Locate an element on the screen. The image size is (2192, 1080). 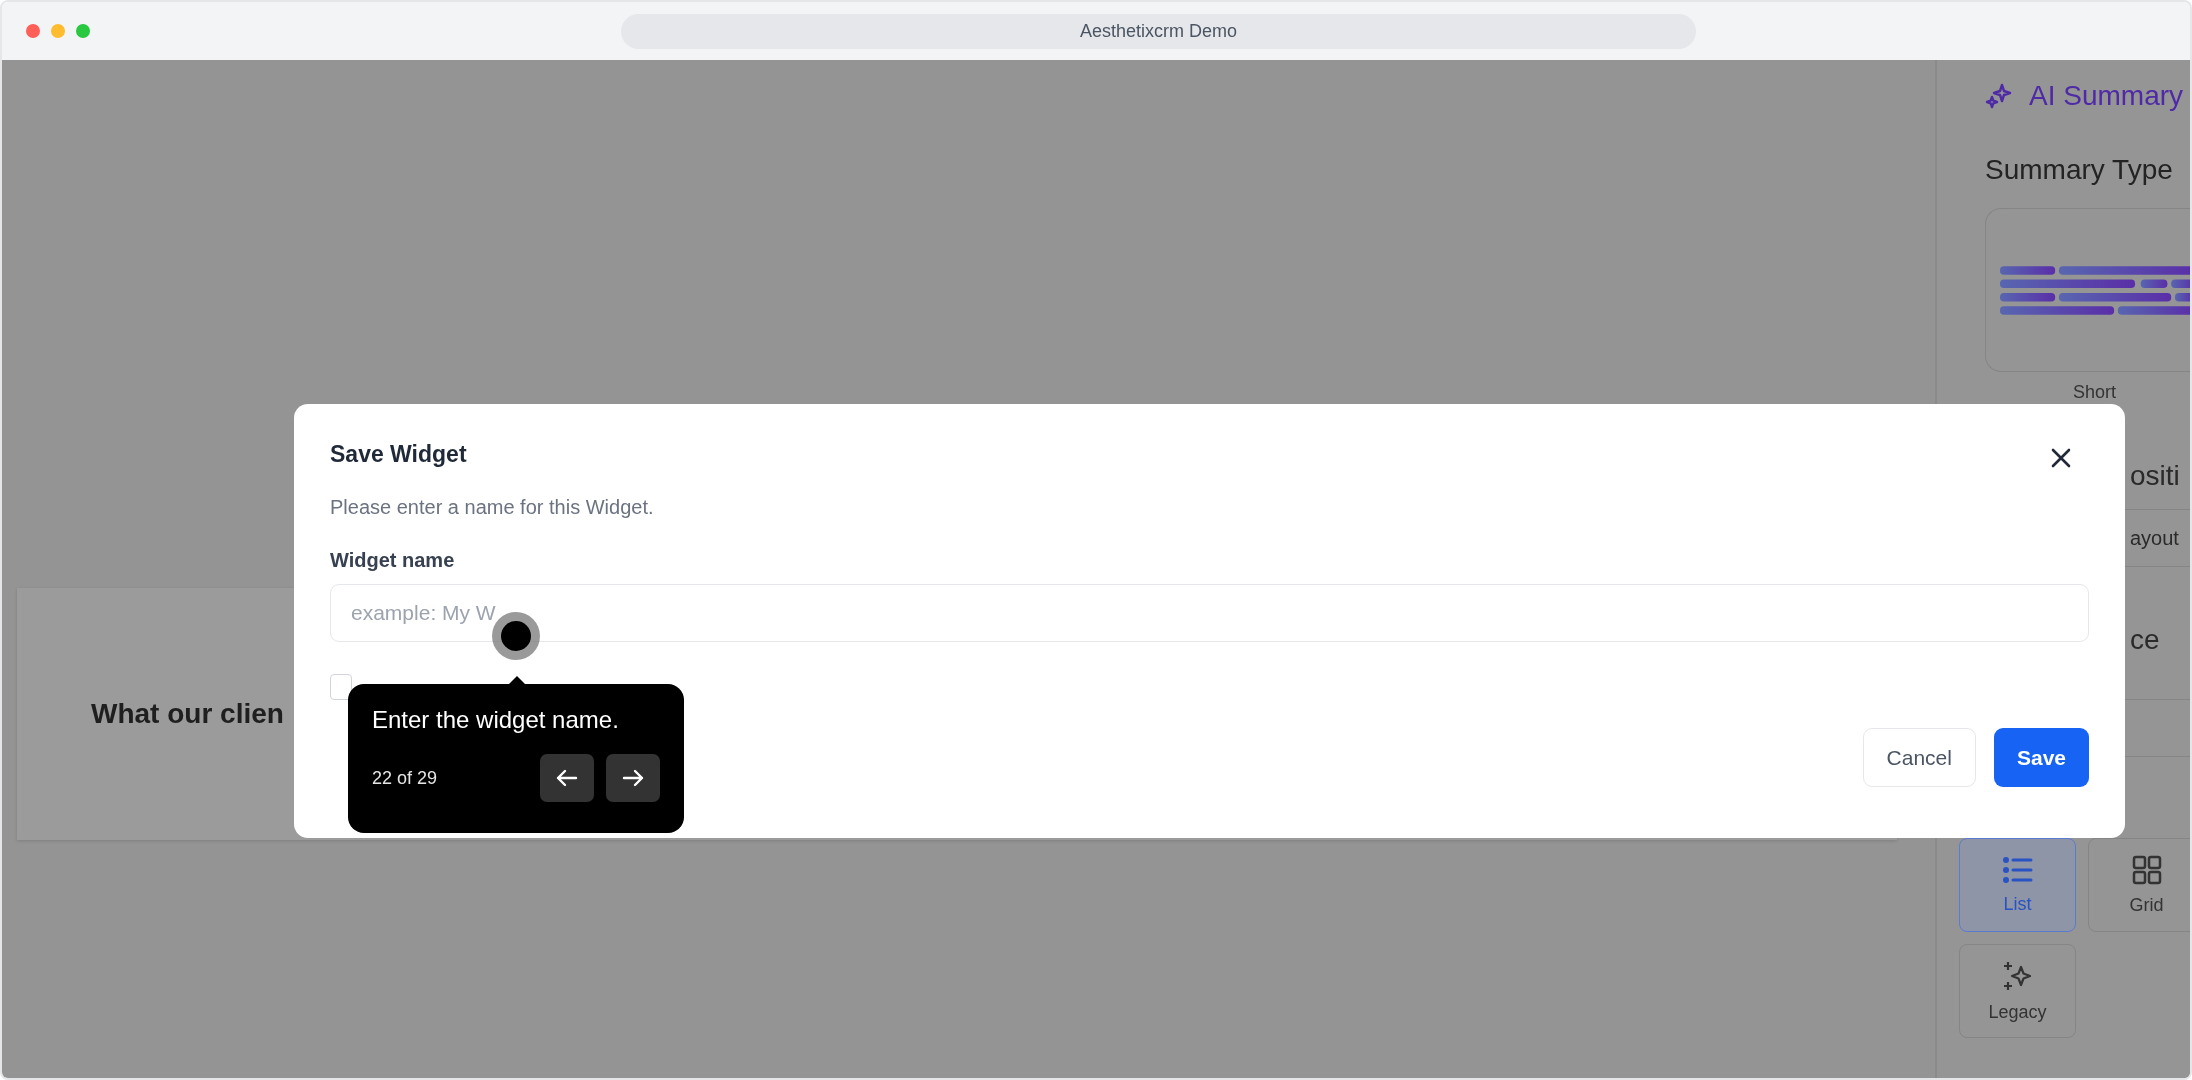
section-heading: ositi is located at coordinates (2155, 476).